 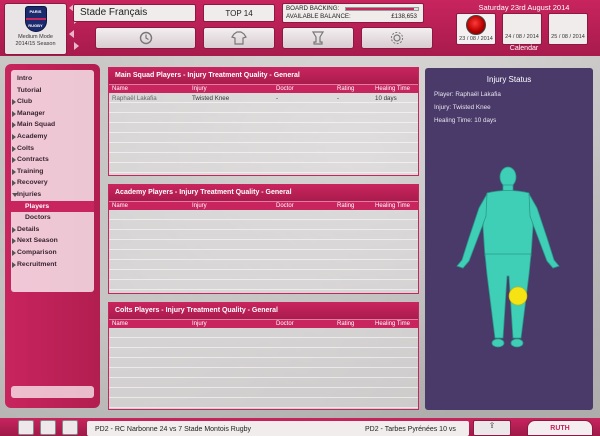 I want to click on nav-arrows-bottom, so click(x=74, y=42).